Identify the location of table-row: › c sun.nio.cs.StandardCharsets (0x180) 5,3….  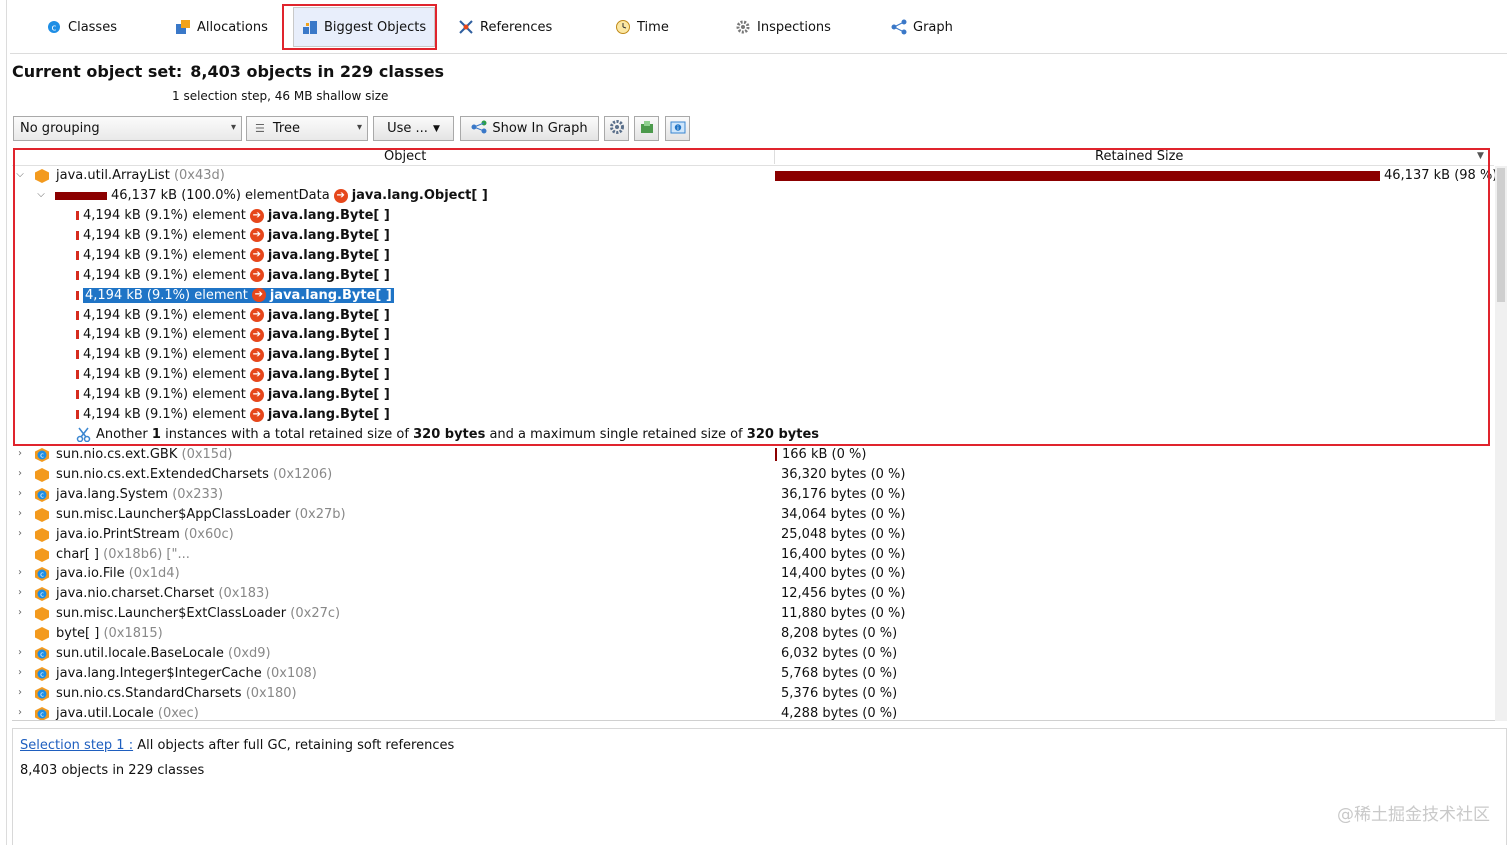
(753, 694).